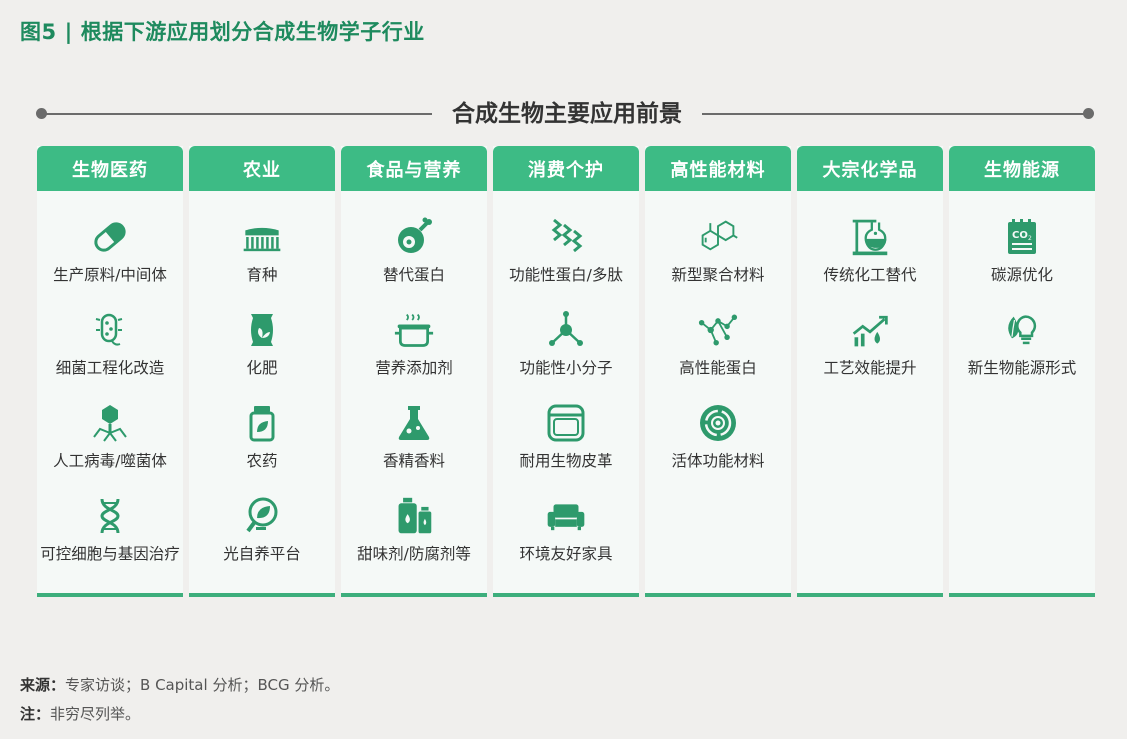 The height and width of the screenshot is (739, 1127). What do you see at coordinates (718, 261) in the screenshot?
I see `list-item: 新型聚合材料` at bounding box center [718, 261].